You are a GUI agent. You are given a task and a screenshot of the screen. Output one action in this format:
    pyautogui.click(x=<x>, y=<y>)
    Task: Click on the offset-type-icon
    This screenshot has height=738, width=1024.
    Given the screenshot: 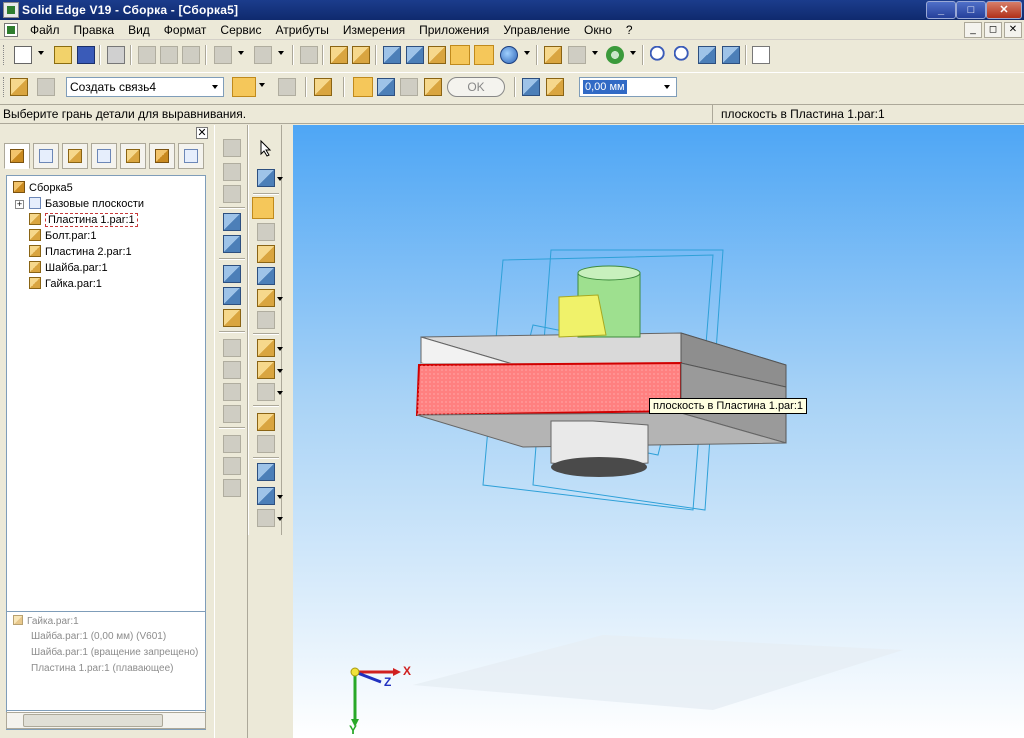 What is the action you would take?
    pyautogui.click(x=555, y=87)
    